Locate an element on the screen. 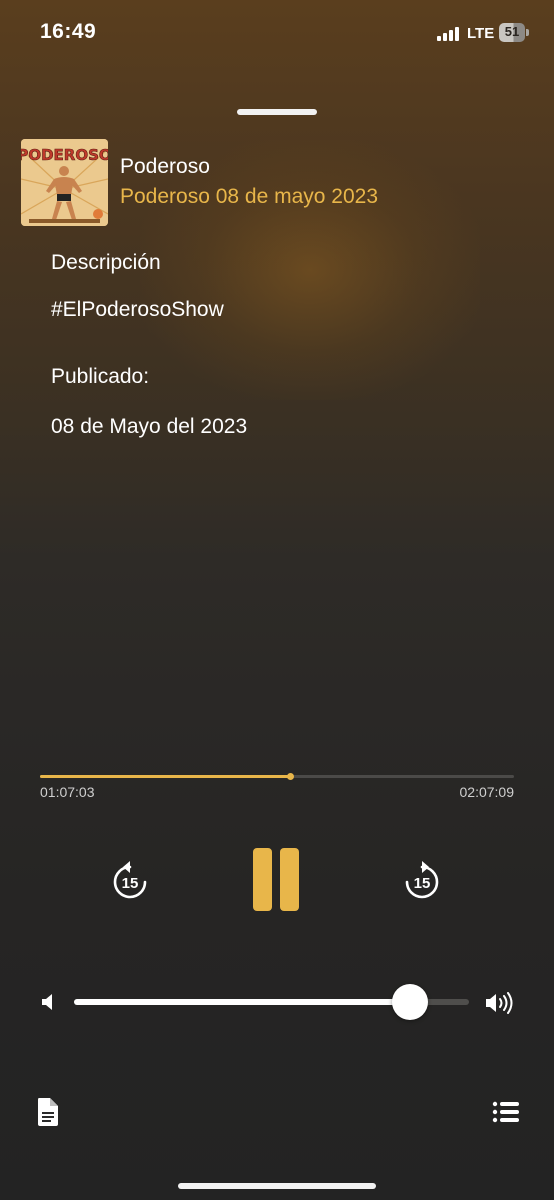 The height and width of the screenshot is (1200, 554). podcast-artwork: PODEROSO is located at coordinates (64, 182).